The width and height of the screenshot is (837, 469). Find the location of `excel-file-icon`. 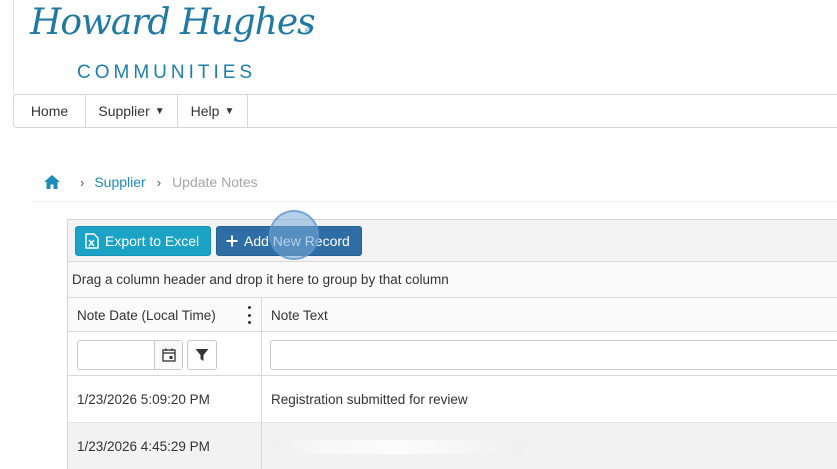

excel-file-icon is located at coordinates (92, 241).